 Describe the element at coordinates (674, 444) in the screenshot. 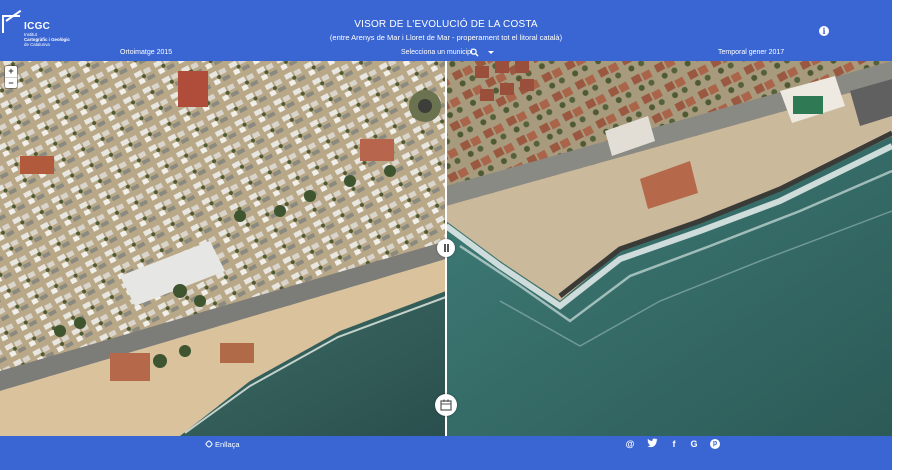

I see `facebook-icon: f` at that location.